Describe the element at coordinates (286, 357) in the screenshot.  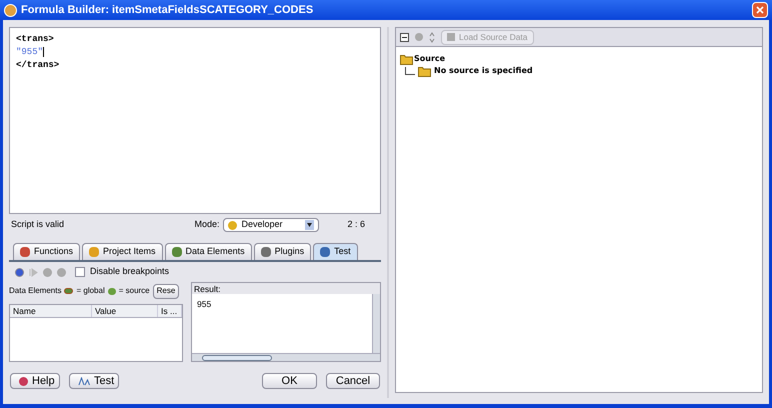
I see `horizontal-scrollbar` at that location.